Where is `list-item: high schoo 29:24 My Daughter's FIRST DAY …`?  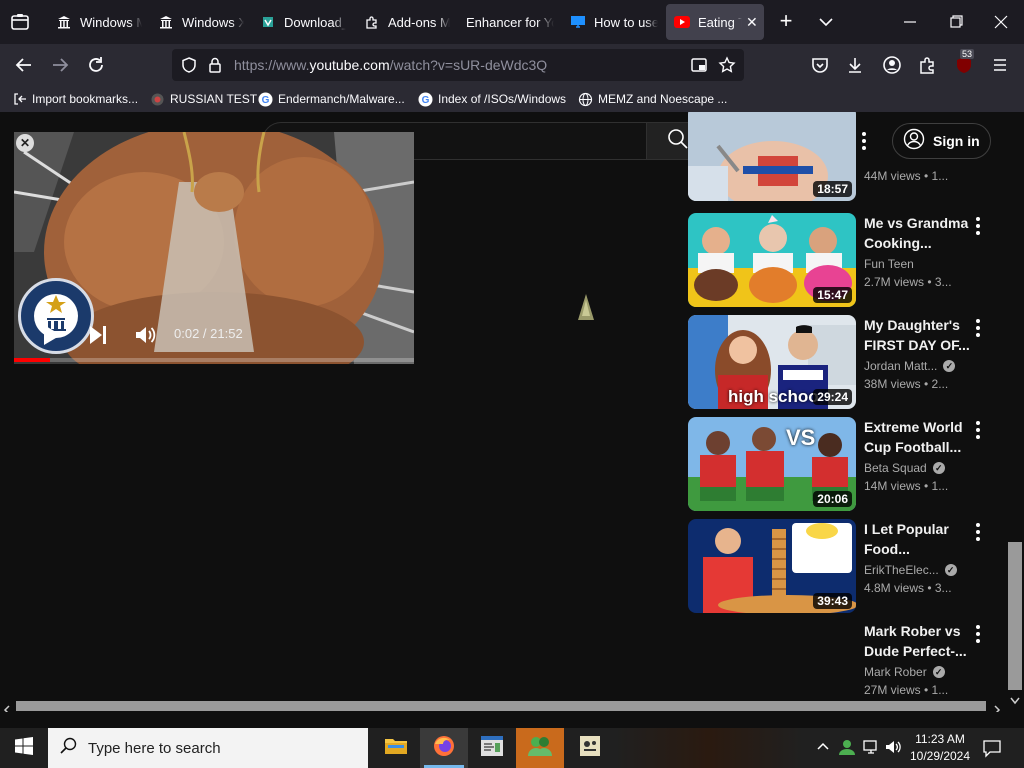 list-item: high schoo 29:24 My Daughter's FIRST DAY … is located at coordinates (853, 362).